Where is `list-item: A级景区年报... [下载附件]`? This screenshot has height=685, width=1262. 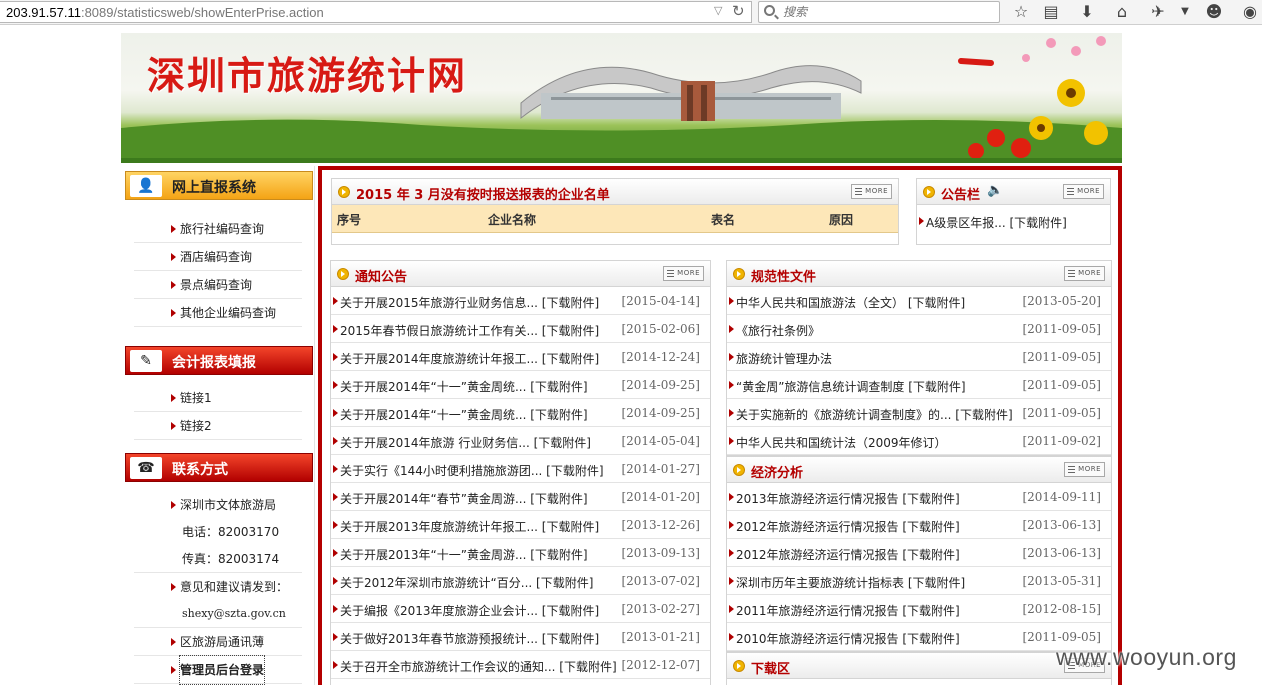 list-item: A级景区年报... [下载附件] is located at coordinates (1013, 221).